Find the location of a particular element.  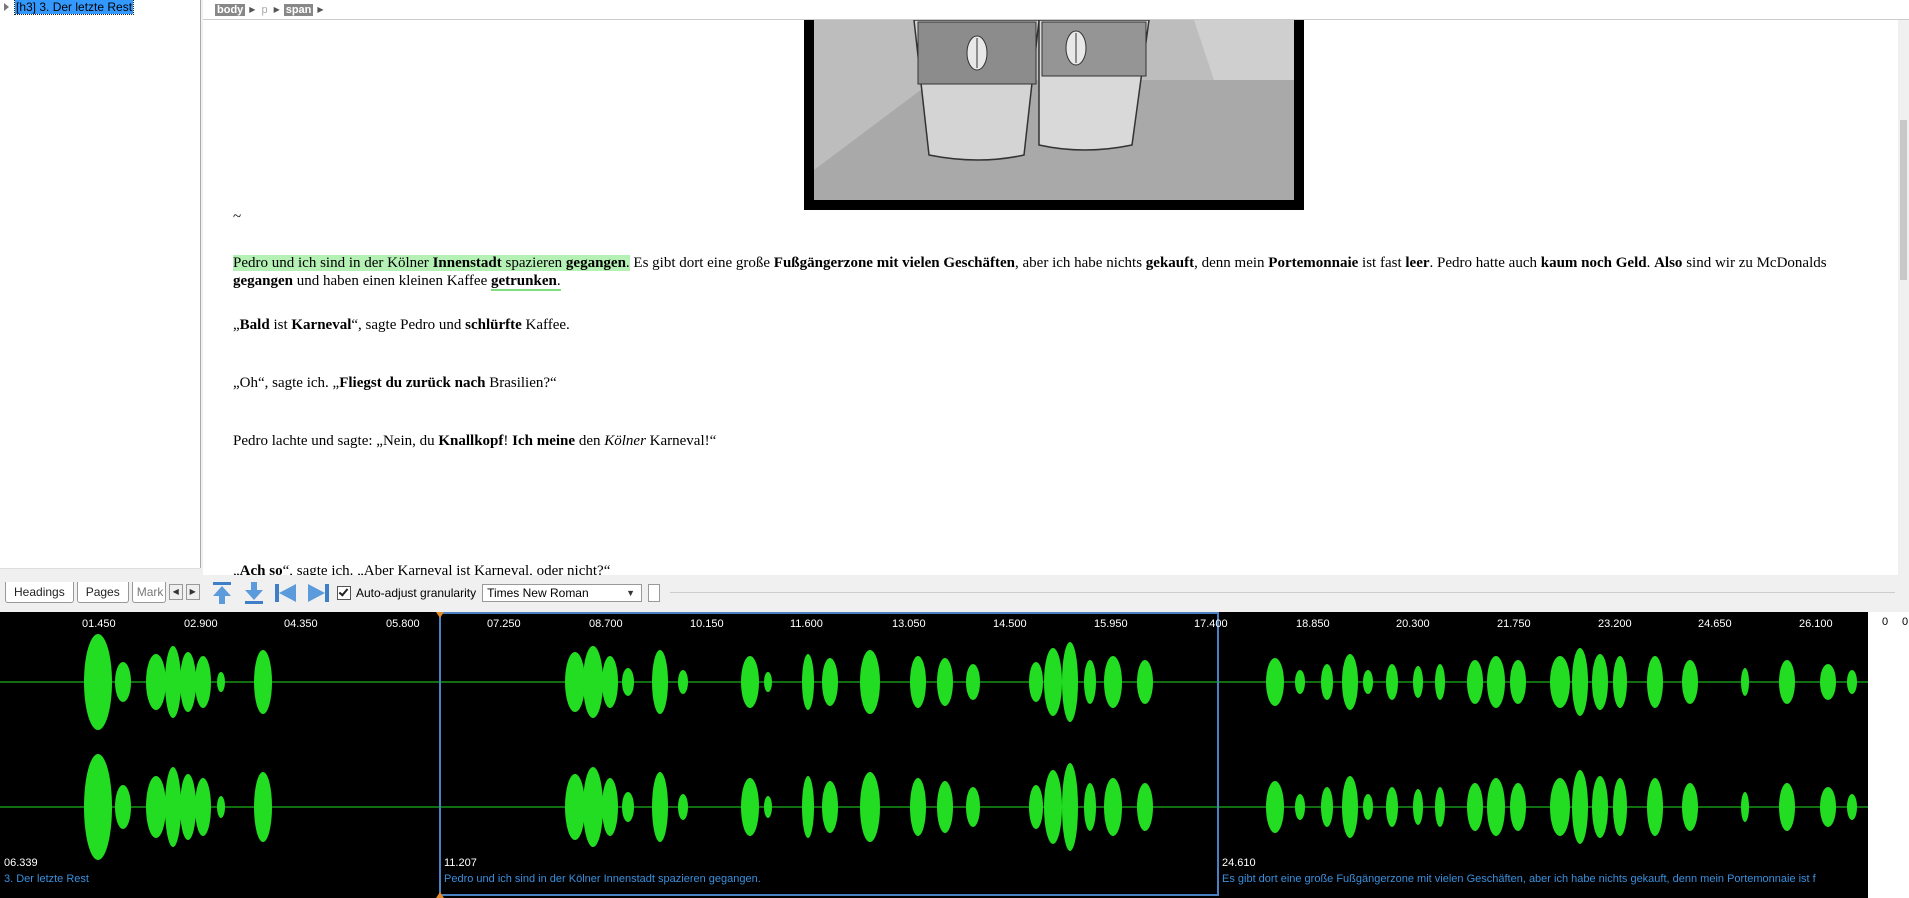

move-down-icon is located at coordinates (254, 593).